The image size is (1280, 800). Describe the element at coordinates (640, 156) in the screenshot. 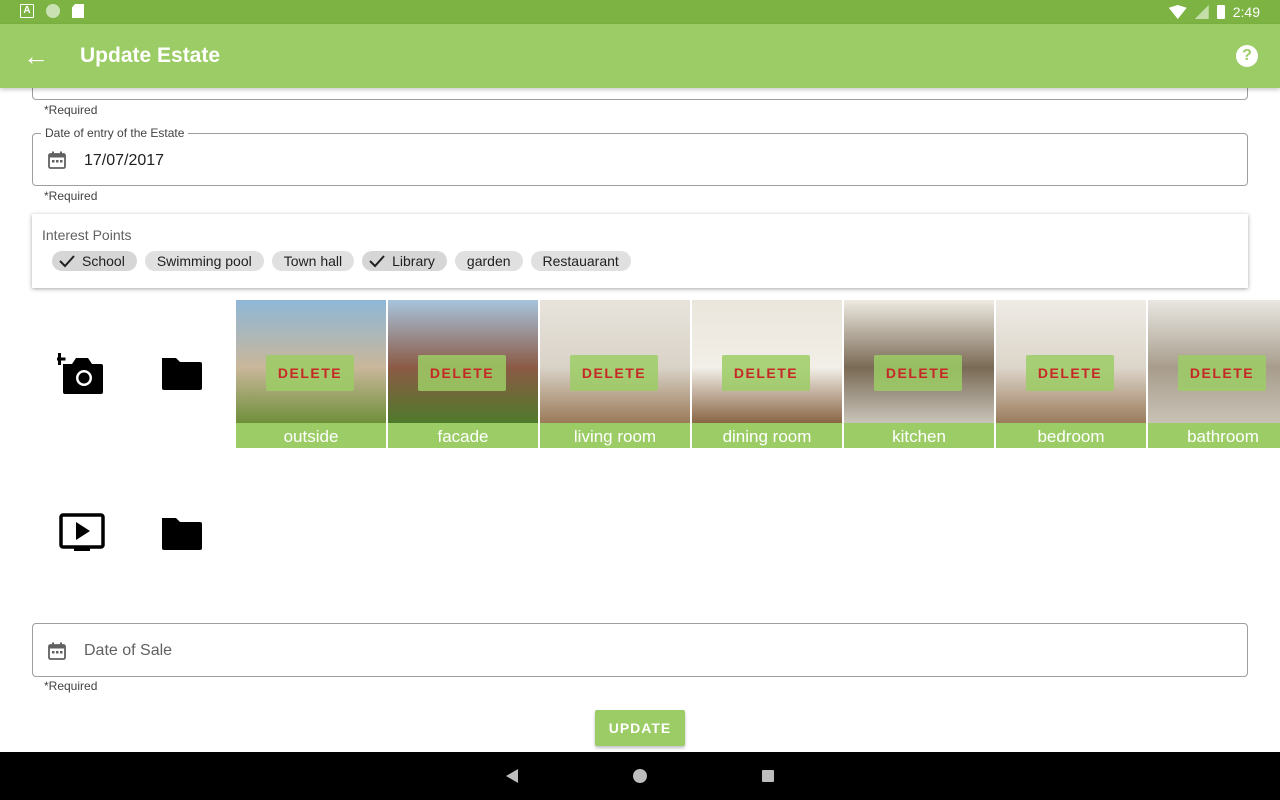

I see `entry-date-field: Date of entry of the Estate 17/07/2017` at that location.